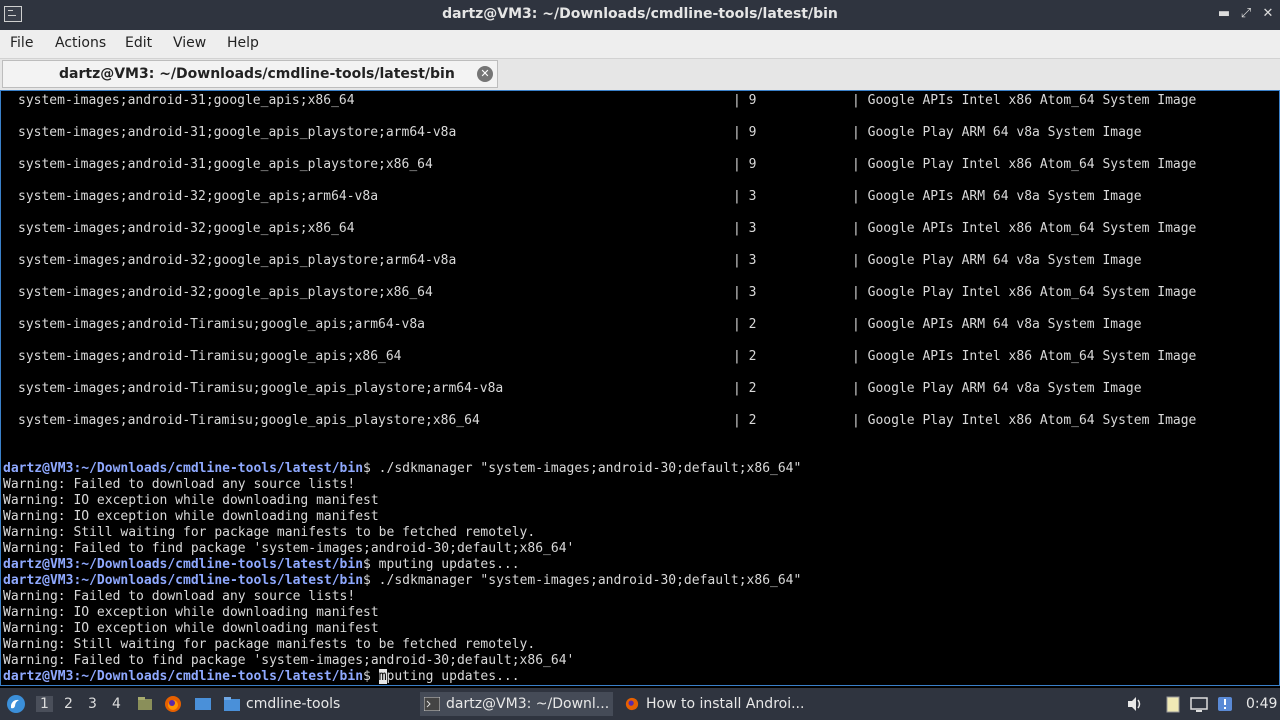 The height and width of the screenshot is (720, 1280). What do you see at coordinates (1004, 196) in the screenshot?
I see `package-description-value: Google APIs ARM 64 v8a System Image` at bounding box center [1004, 196].